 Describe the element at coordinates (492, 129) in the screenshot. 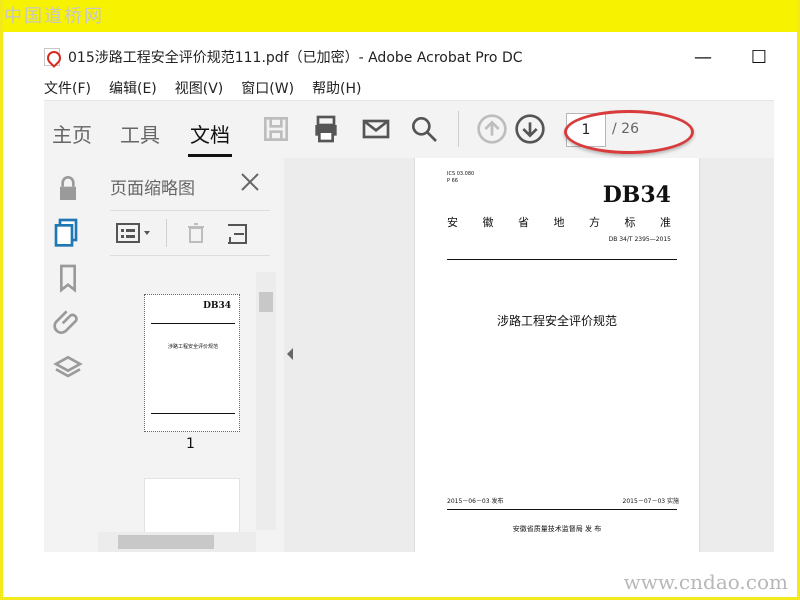

I see `page-up-icon` at that location.